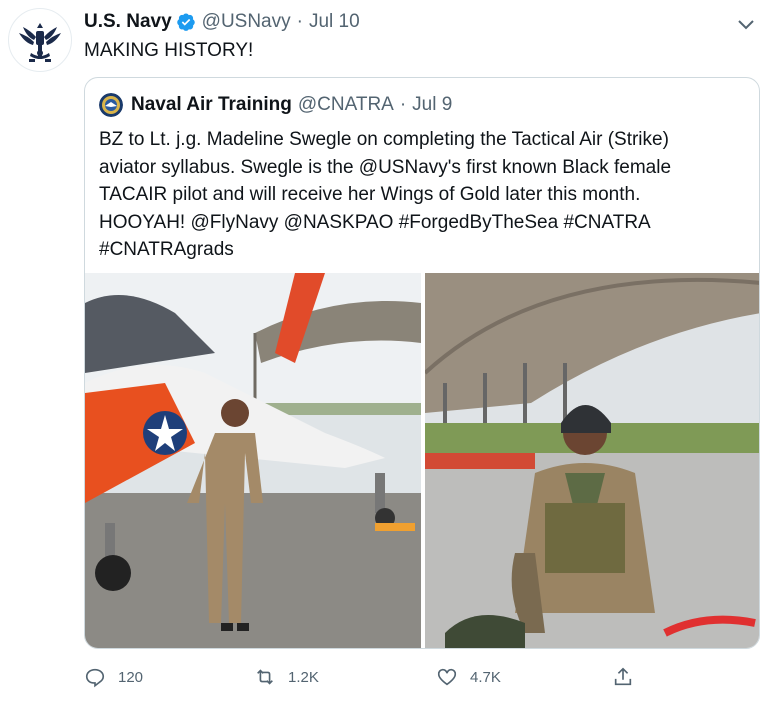  I want to click on share-icon, so click(623, 676).